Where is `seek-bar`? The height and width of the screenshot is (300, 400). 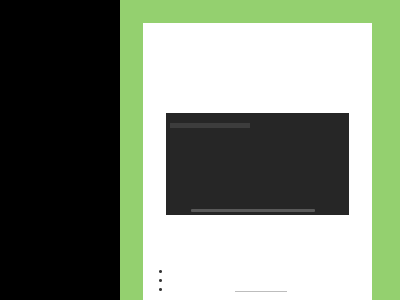
seek-bar is located at coordinates (253, 210).